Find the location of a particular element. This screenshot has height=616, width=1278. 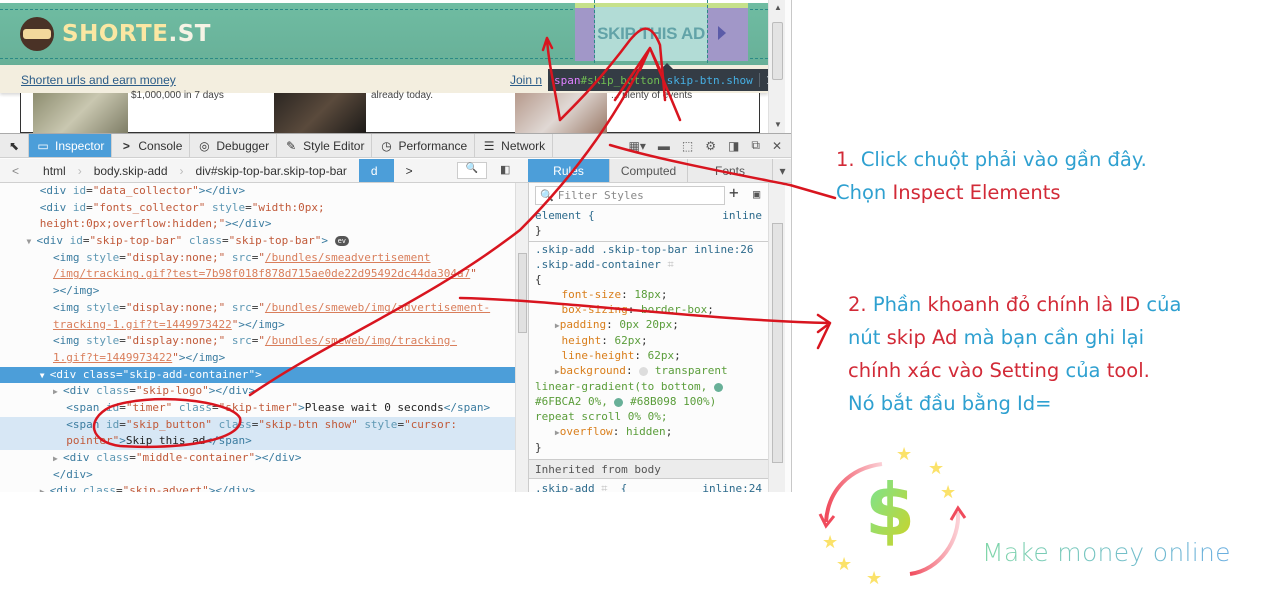

pick-element-button: ⬉ is located at coordinates (14, 145).